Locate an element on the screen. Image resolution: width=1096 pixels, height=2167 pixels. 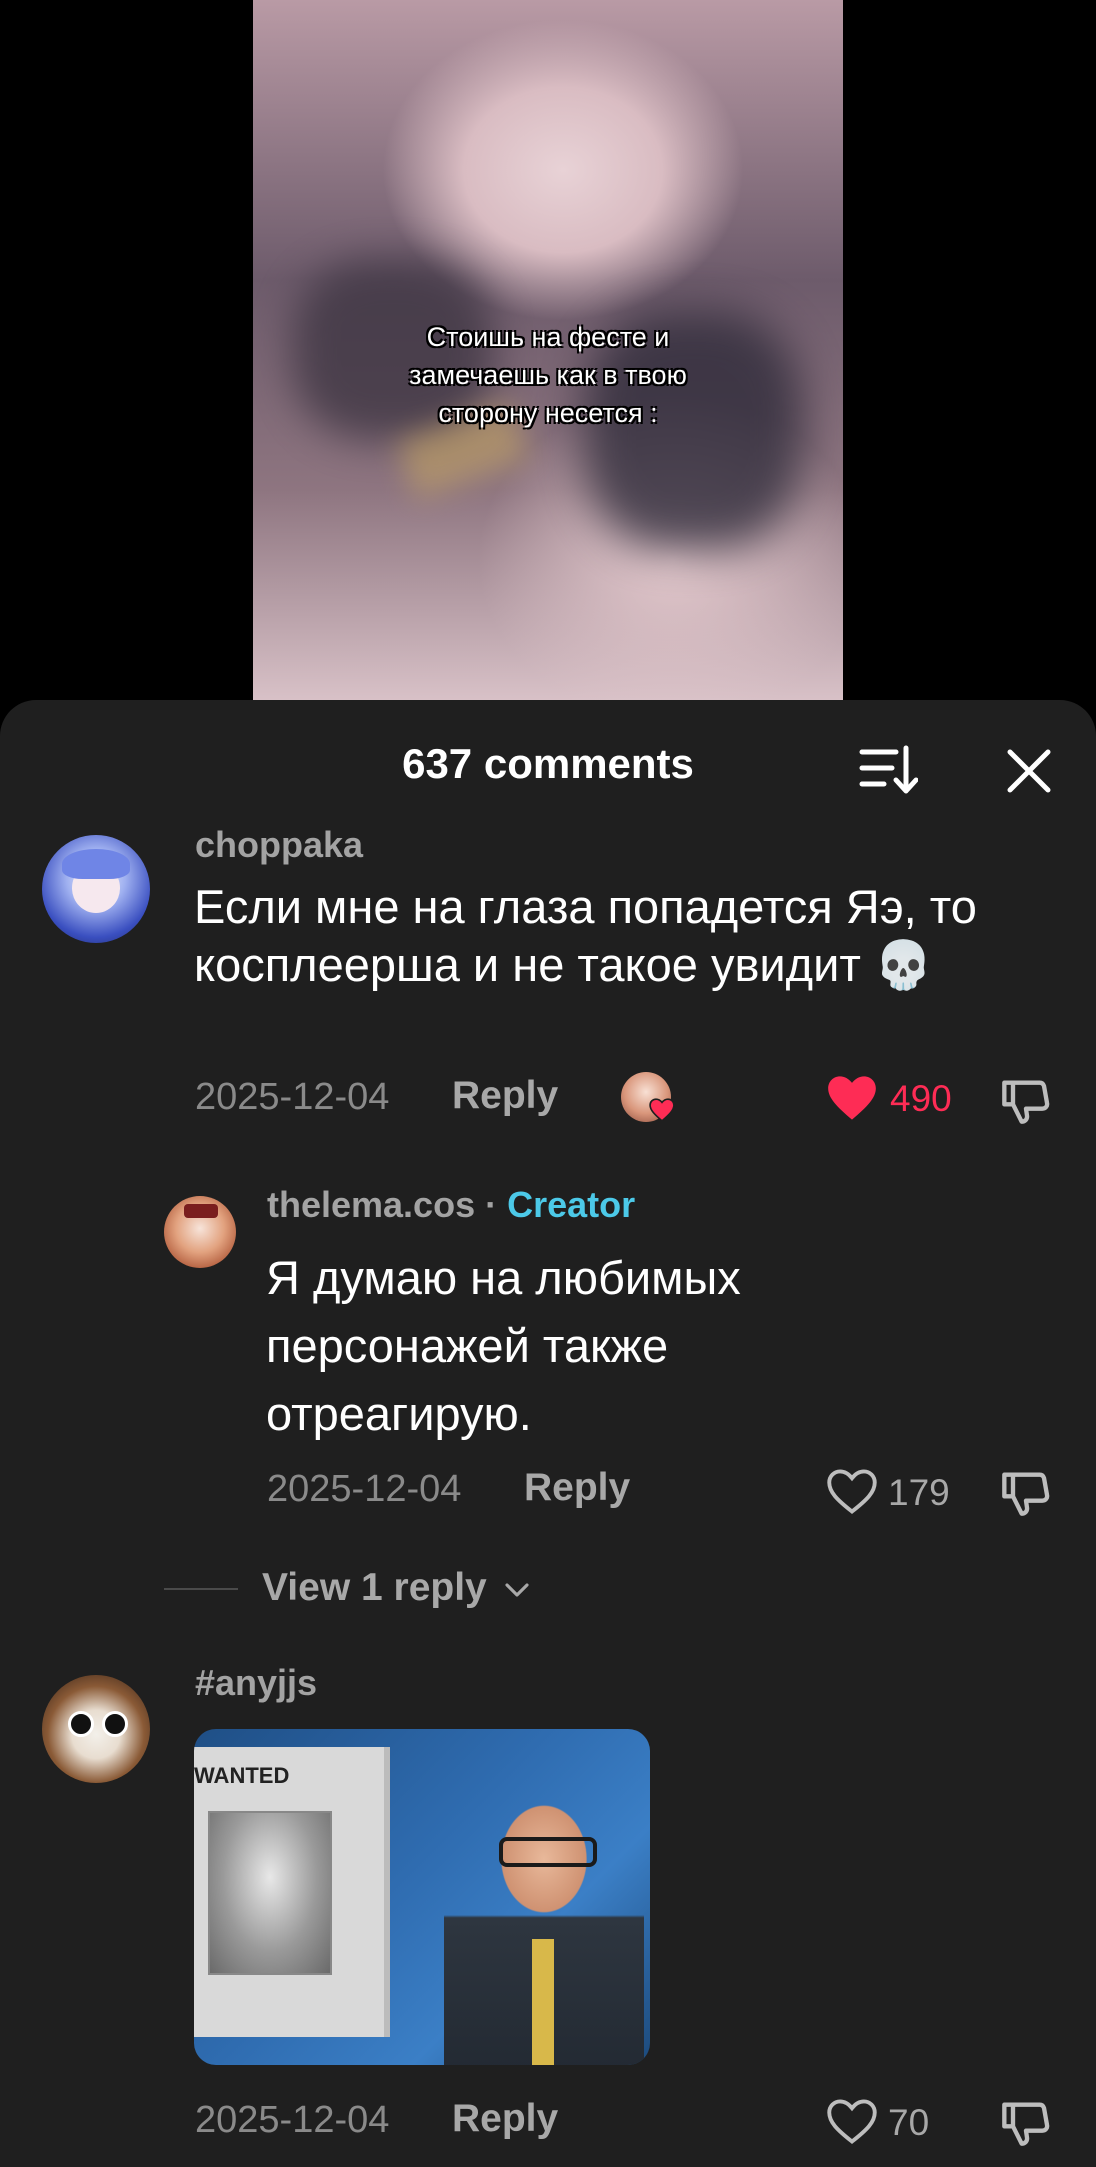
comment-username-line: thelema.cos · Creator is located at coordinates (451, 1205).